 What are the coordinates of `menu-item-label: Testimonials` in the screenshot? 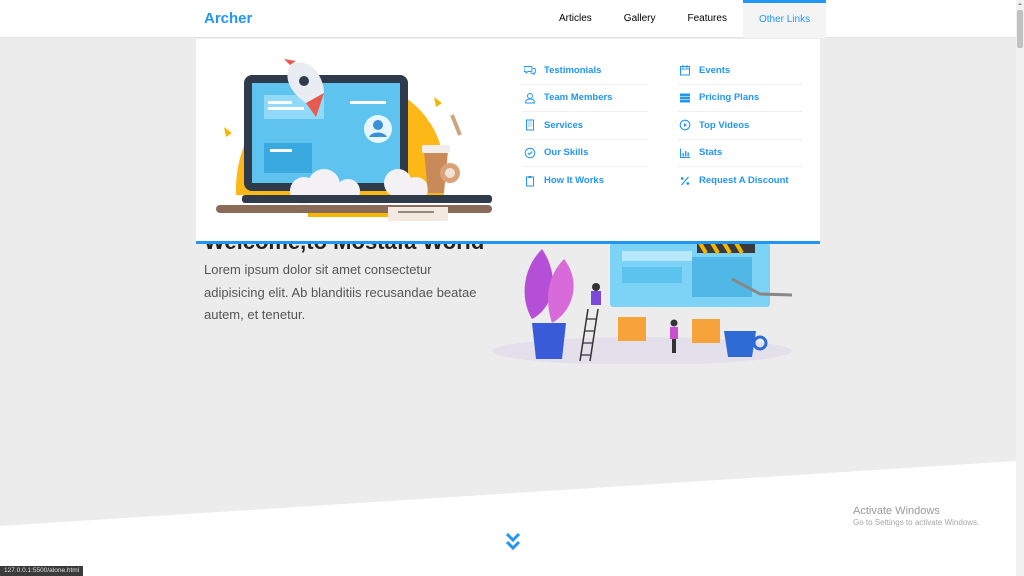 It's located at (573, 70).